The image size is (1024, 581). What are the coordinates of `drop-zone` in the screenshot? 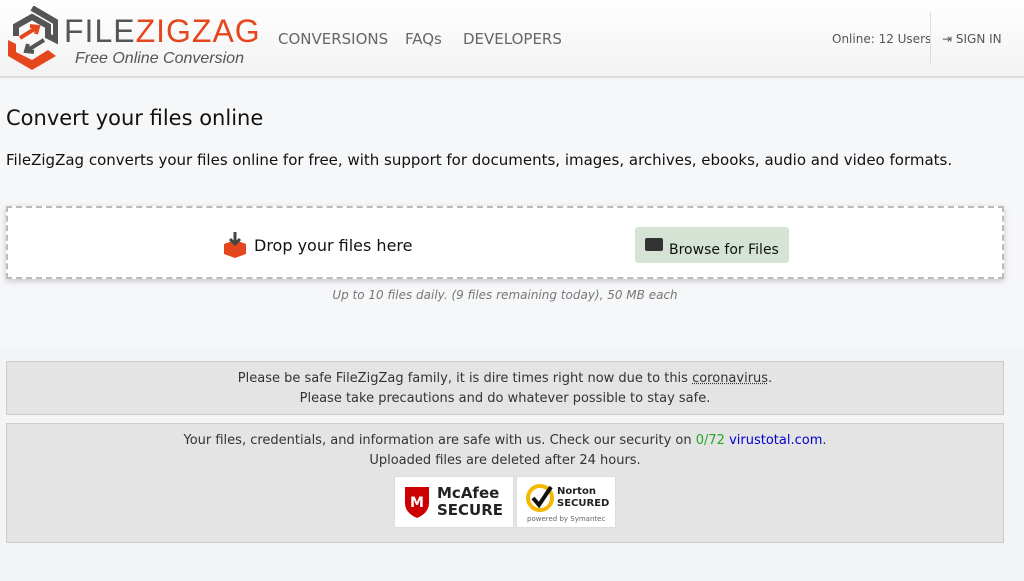 It's located at (505, 242).